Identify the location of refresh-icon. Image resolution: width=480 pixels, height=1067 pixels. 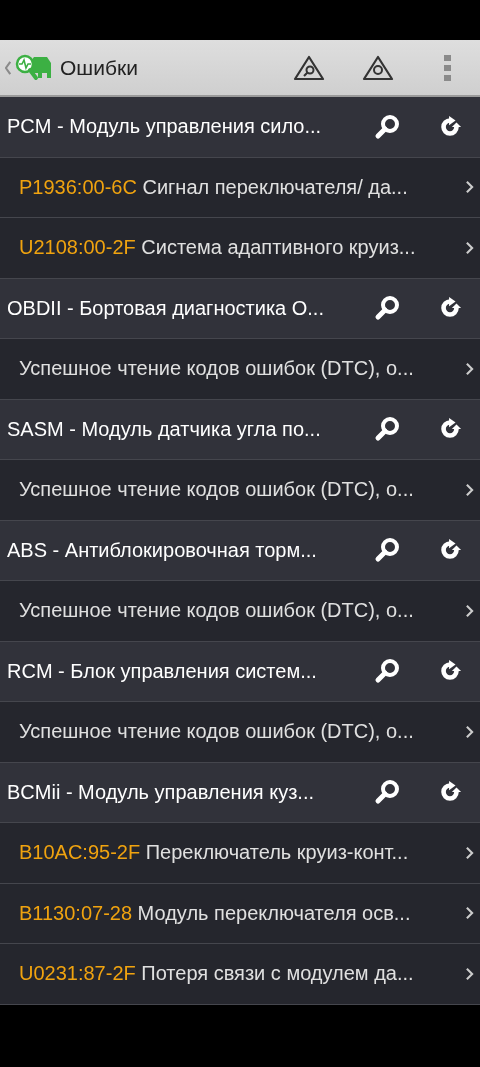
(450, 126).